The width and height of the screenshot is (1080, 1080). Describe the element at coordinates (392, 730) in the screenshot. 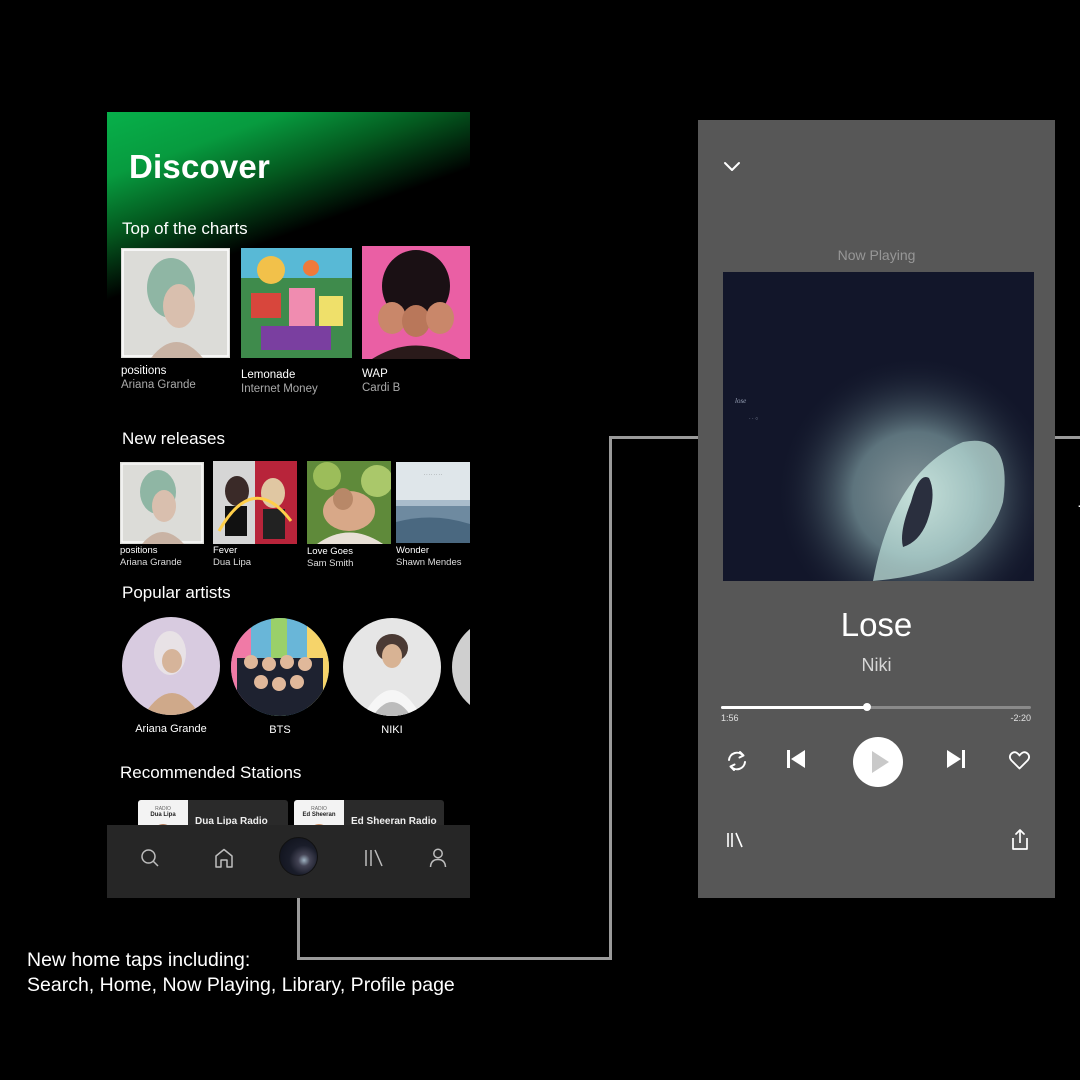

I see `artist-name: NIKI` at that location.